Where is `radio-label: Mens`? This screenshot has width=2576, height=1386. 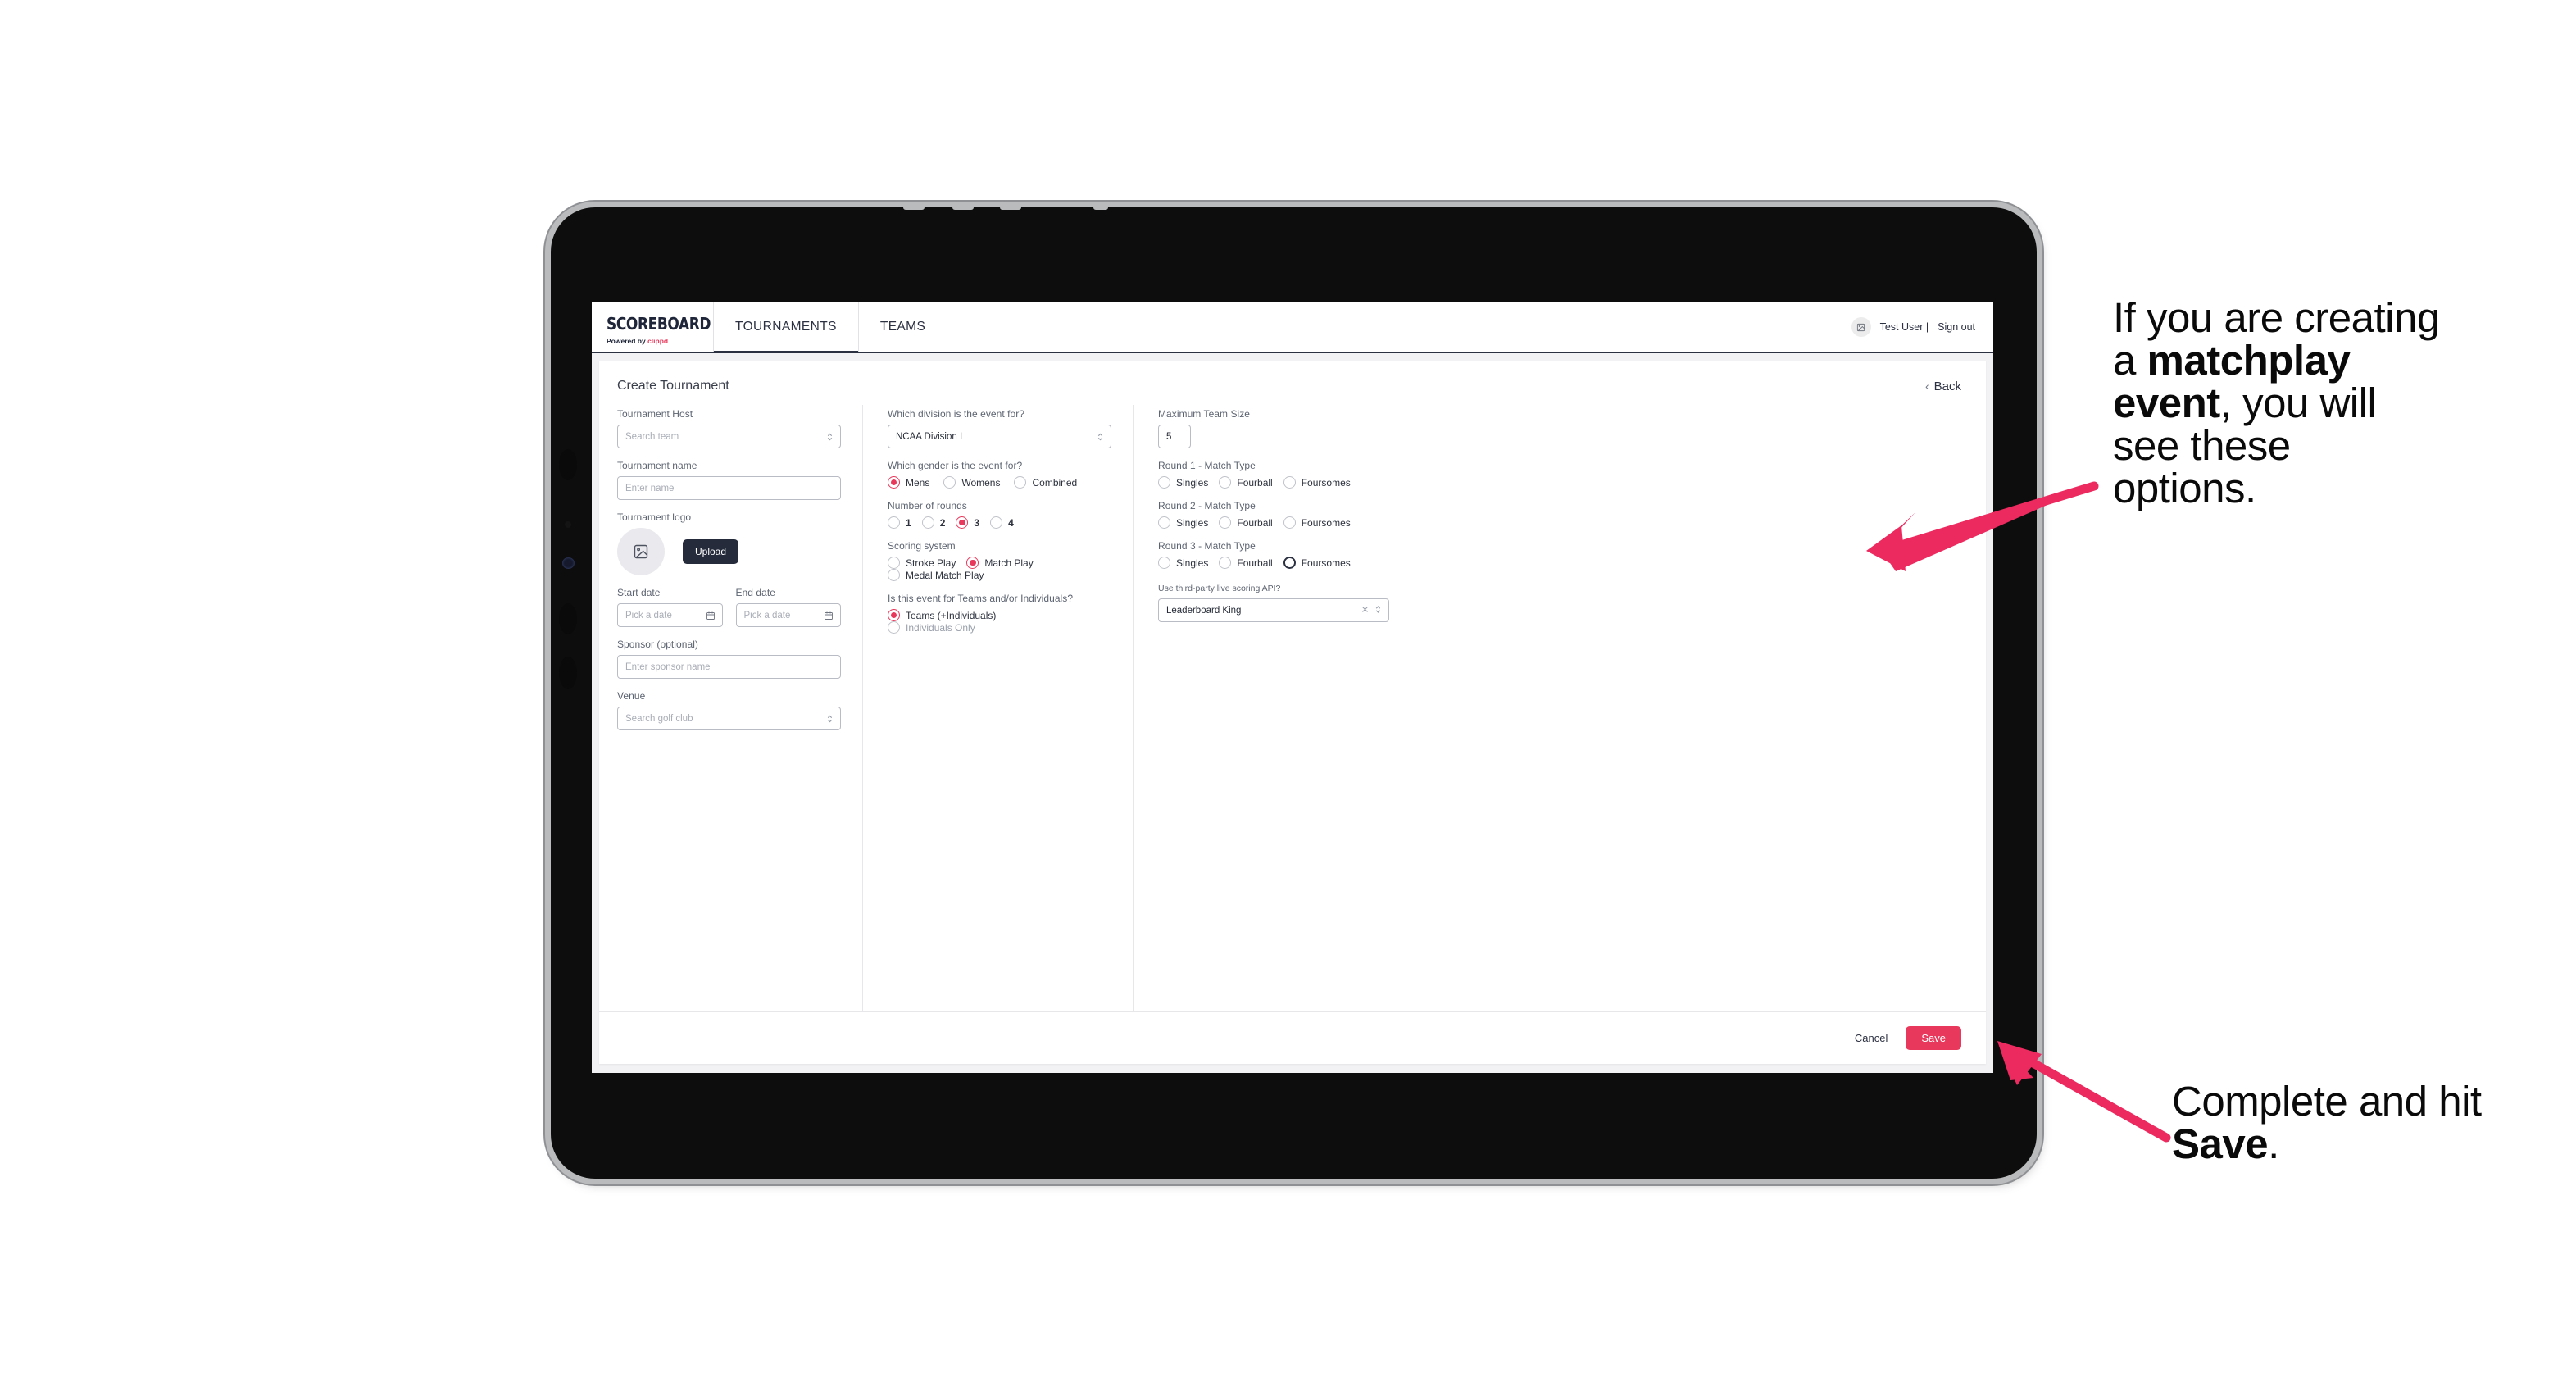 radio-label: Mens is located at coordinates (918, 482).